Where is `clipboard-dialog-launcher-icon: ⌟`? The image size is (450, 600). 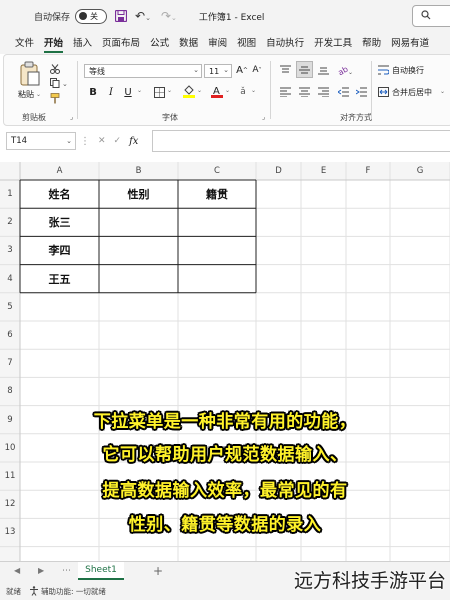 clipboard-dialog-launcher-icon: ⌟ is located at coordinates (71, 117).